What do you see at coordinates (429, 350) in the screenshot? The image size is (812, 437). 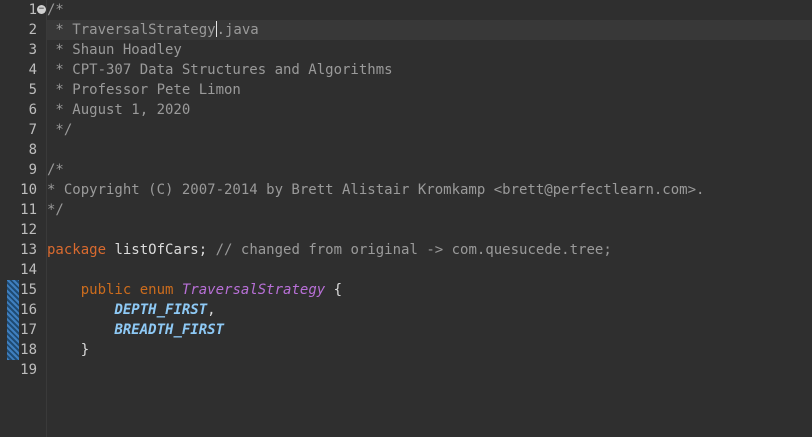 I see `code-line-18: }` at bounding box center [429, 350].